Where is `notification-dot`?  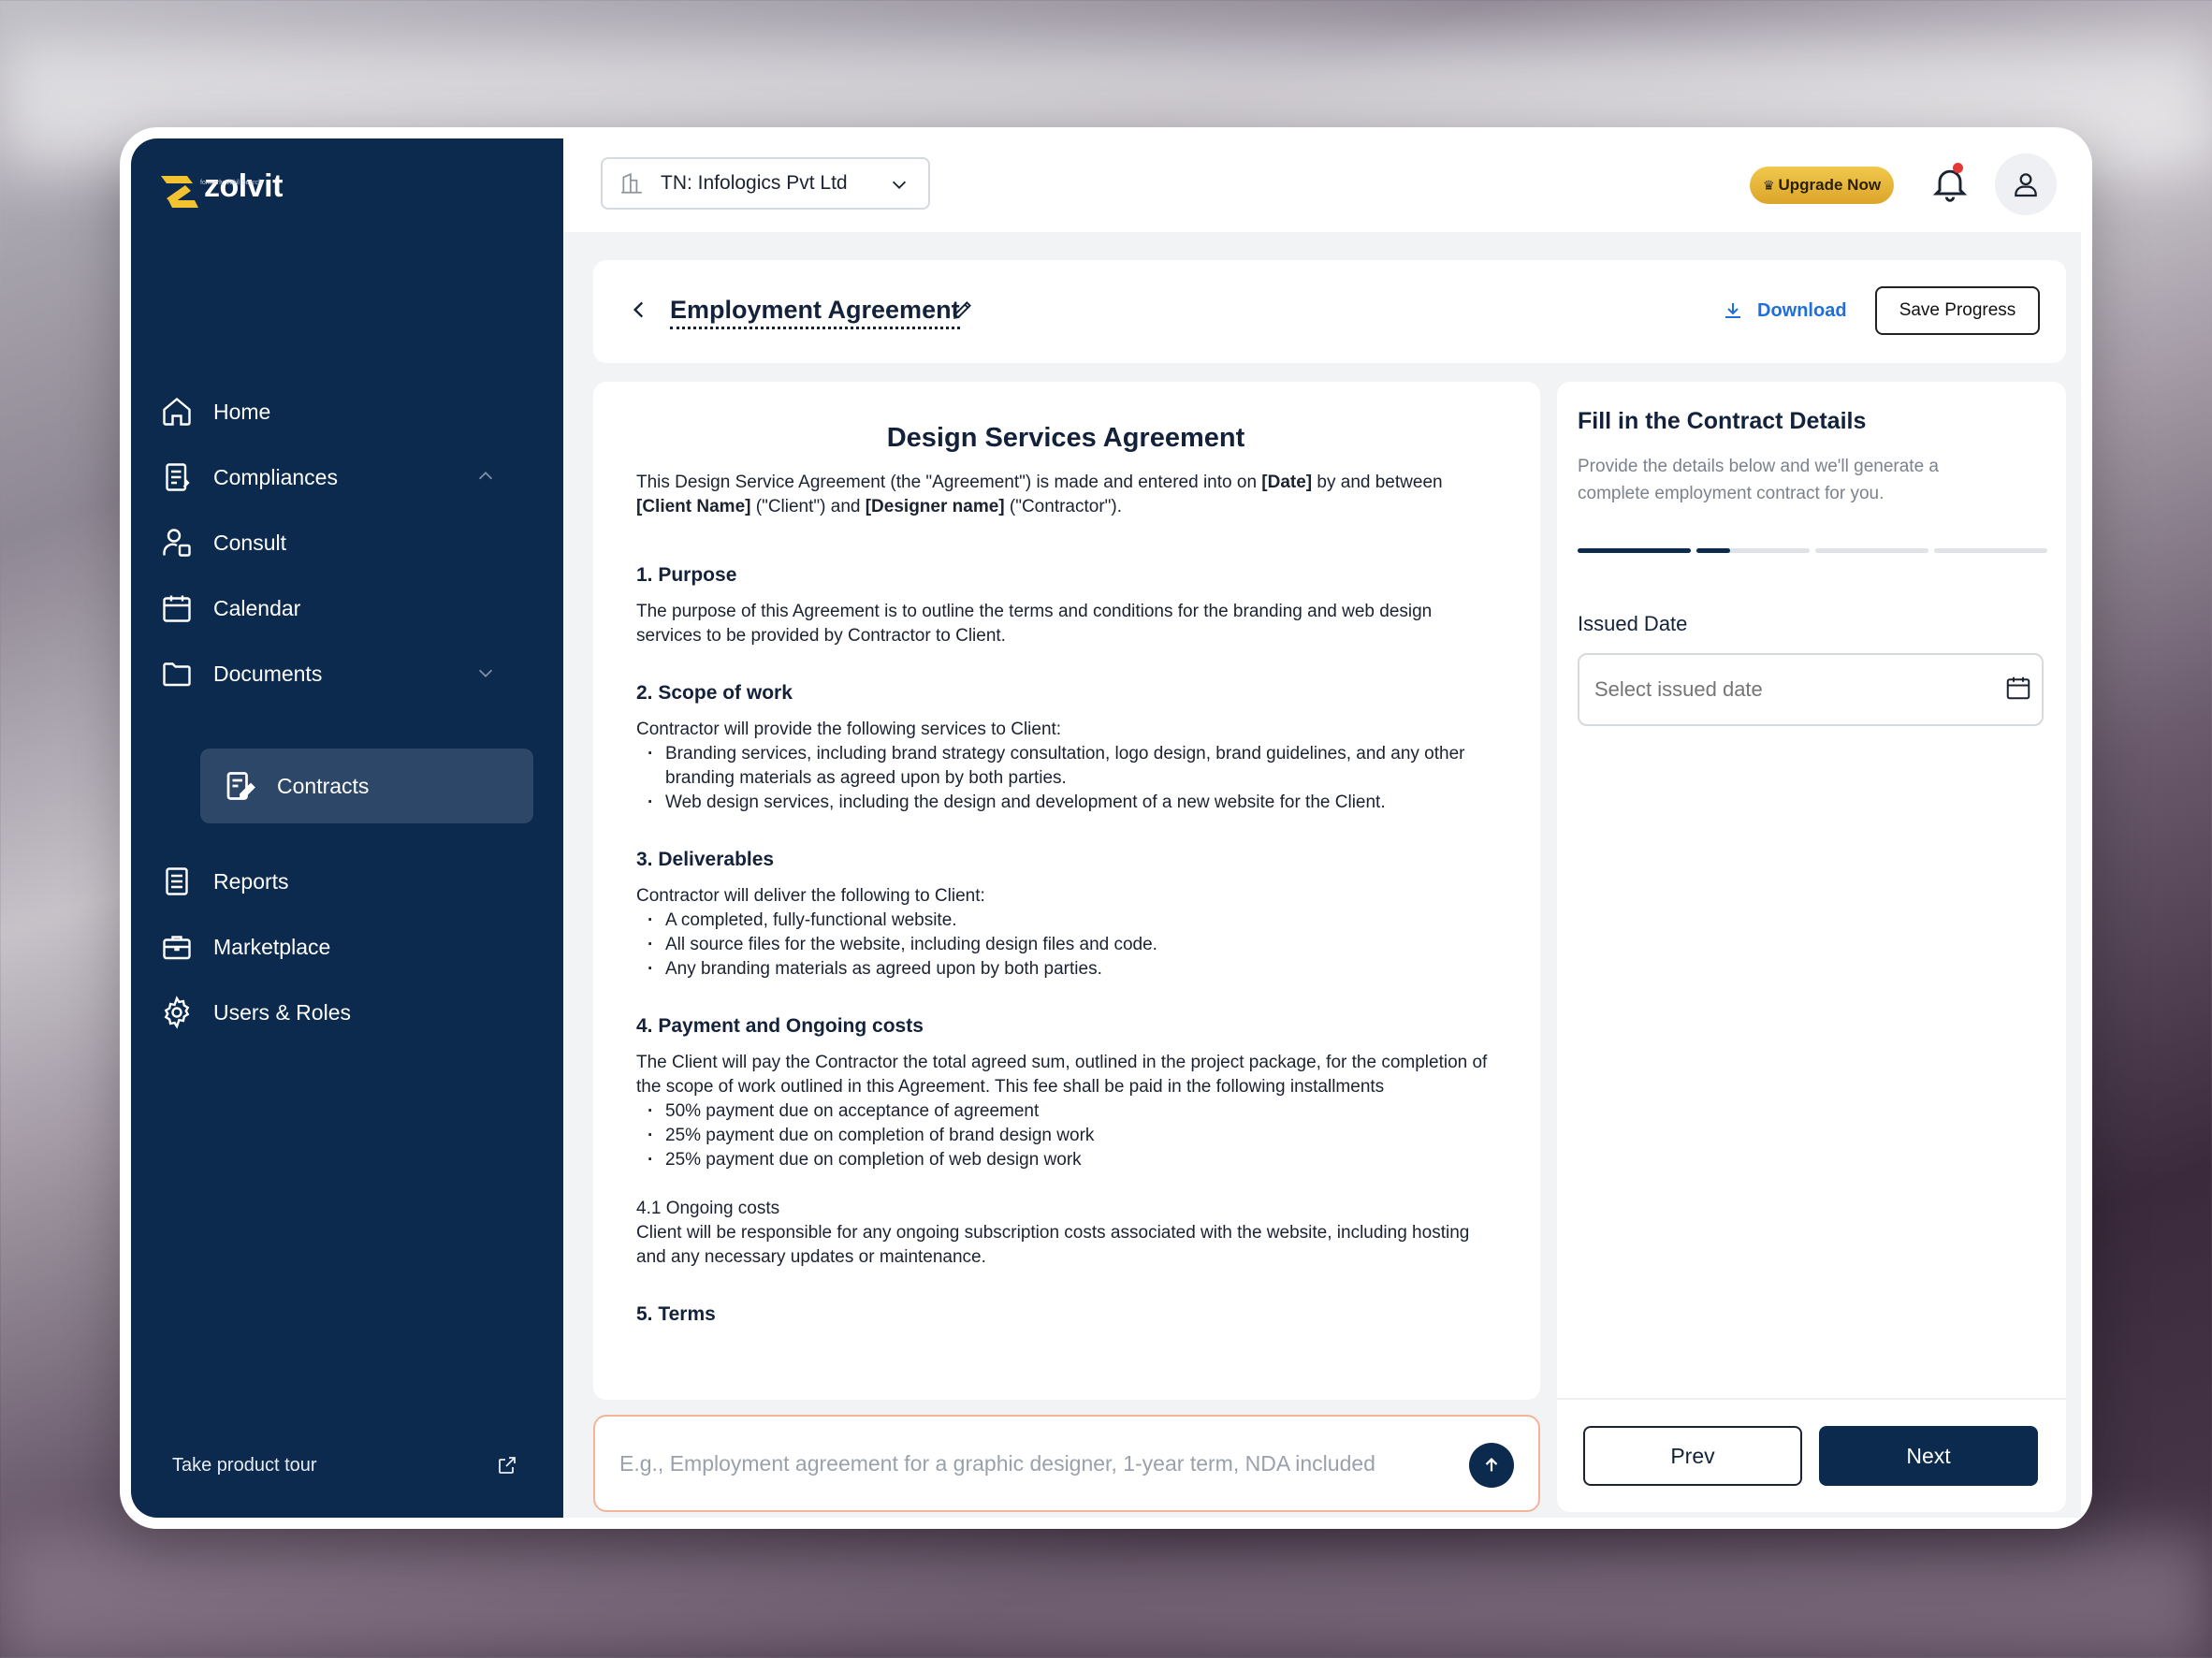
notification-dot is located at coordinates (1958, 168).